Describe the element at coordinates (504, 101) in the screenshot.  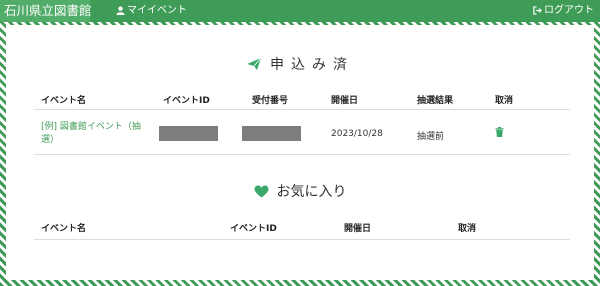
I see `col-cancel: 取消` at that location.